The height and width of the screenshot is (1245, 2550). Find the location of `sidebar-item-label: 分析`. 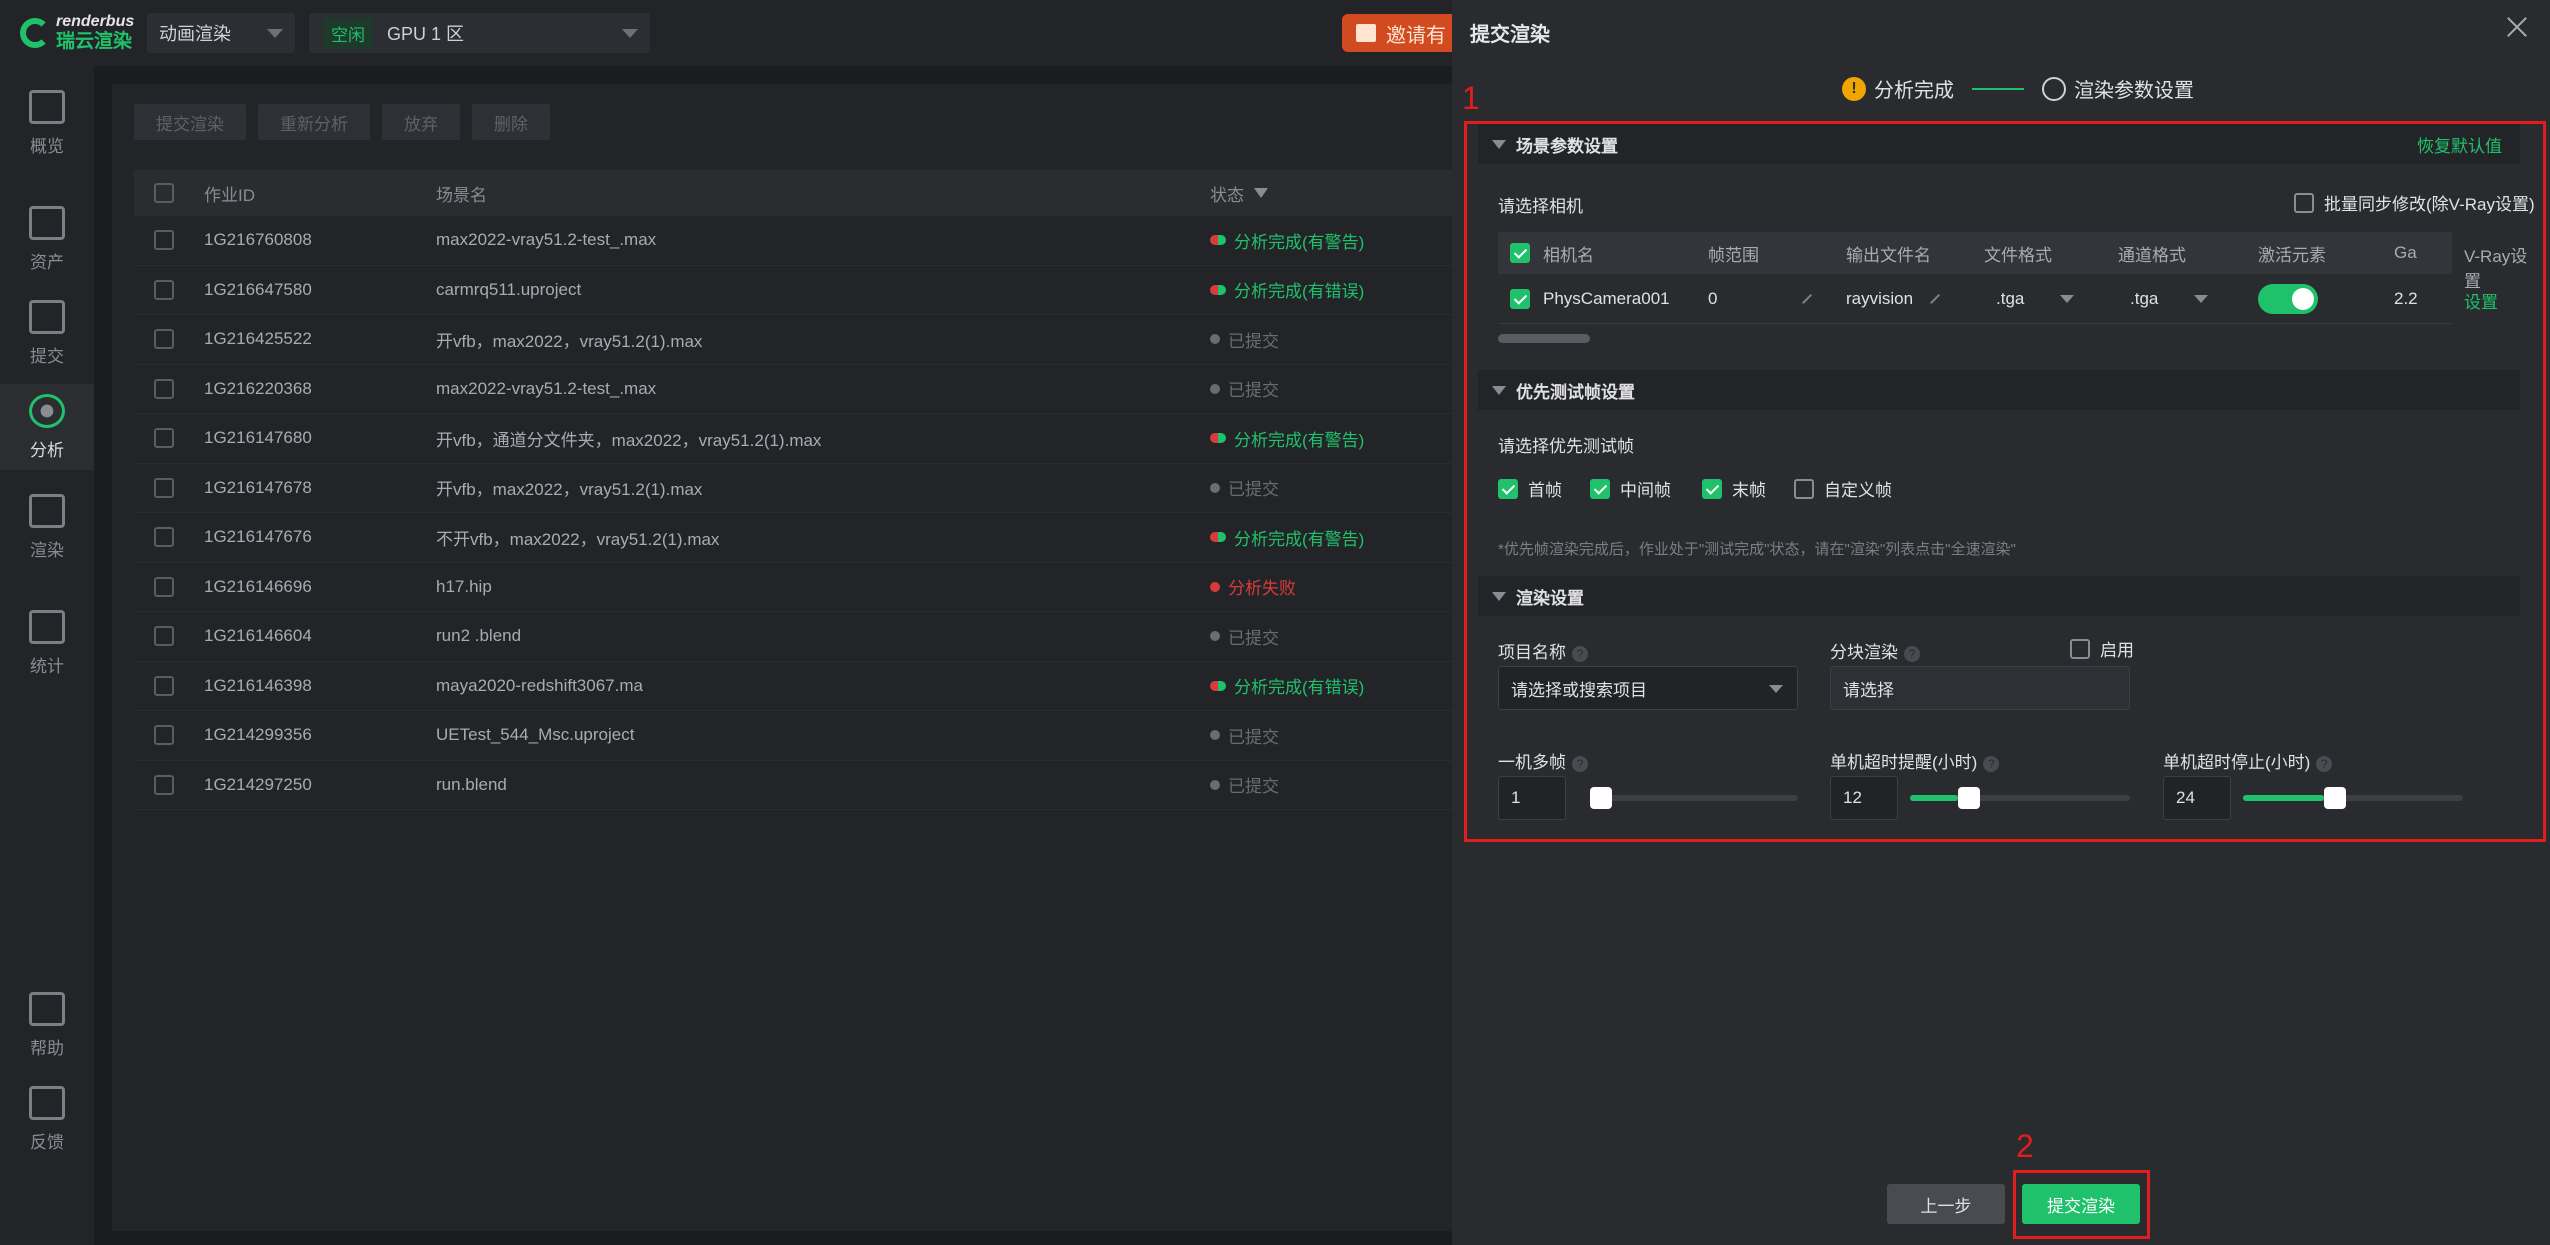

sidebar-item-label: 分析 is located at coordinates (47, 450).